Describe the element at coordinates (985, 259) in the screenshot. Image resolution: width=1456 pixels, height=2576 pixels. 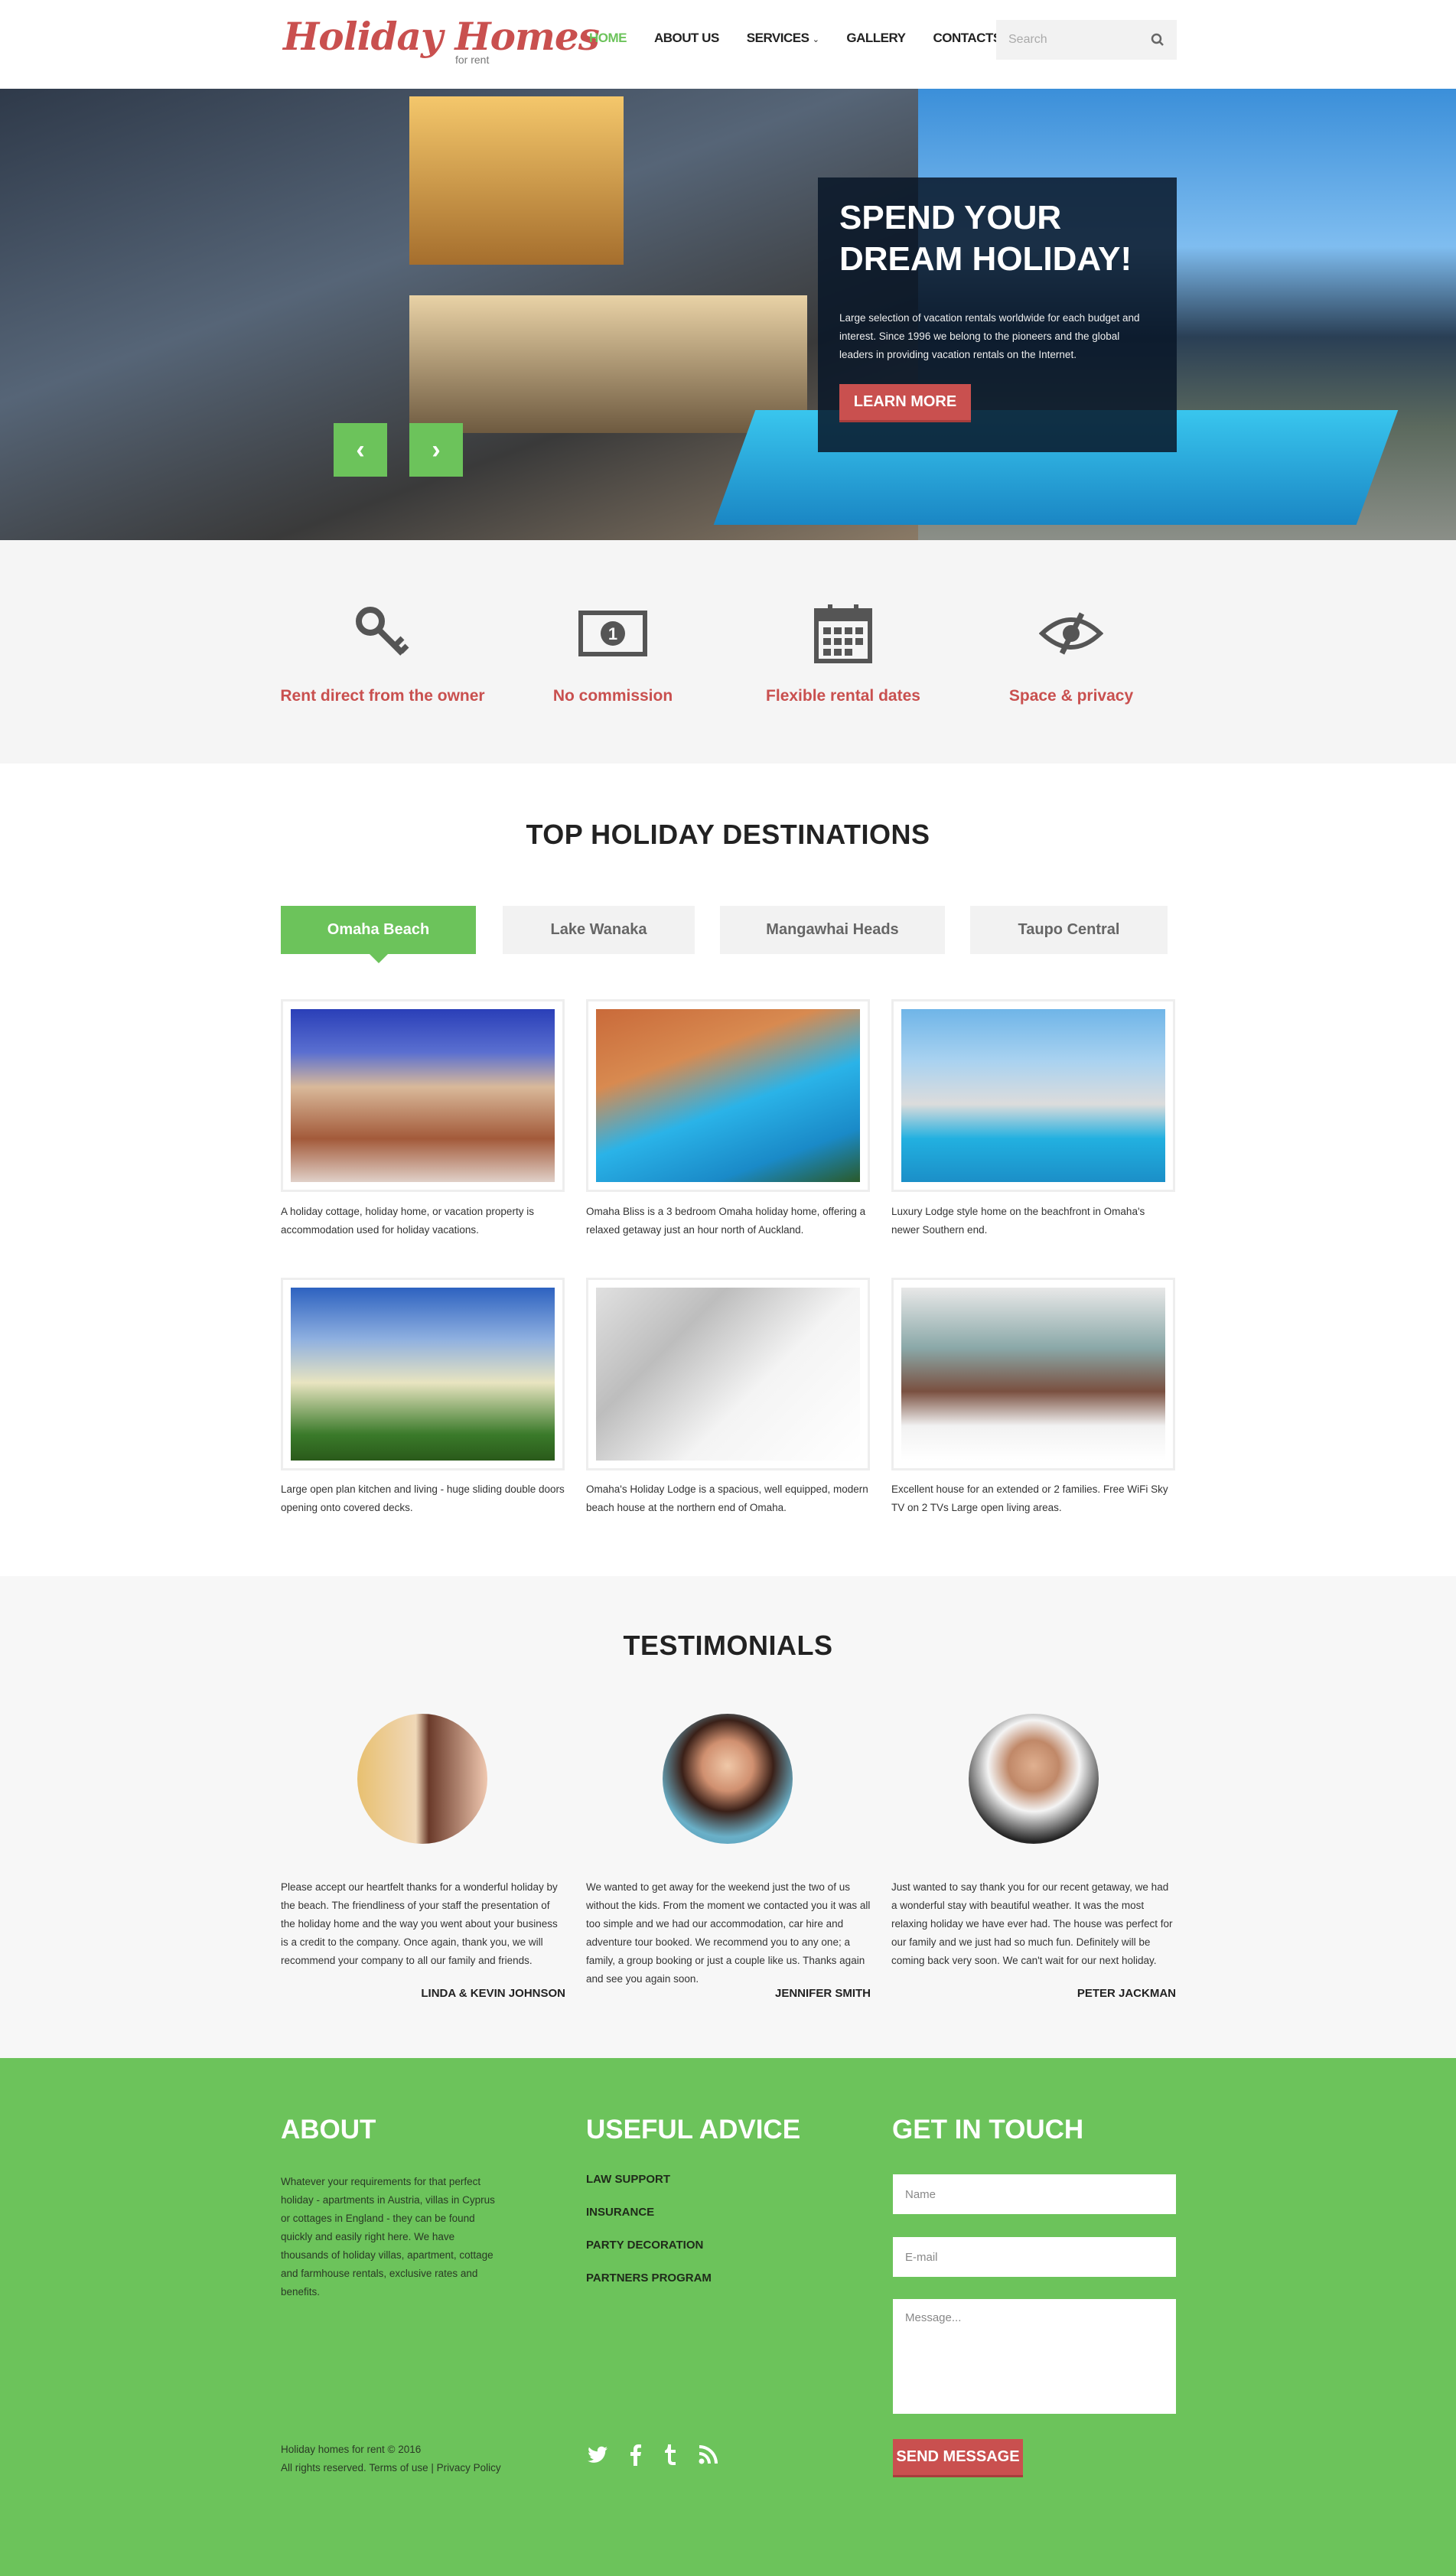
I see `hero-title-line2: DREAM HOLIDAY!` at that location.